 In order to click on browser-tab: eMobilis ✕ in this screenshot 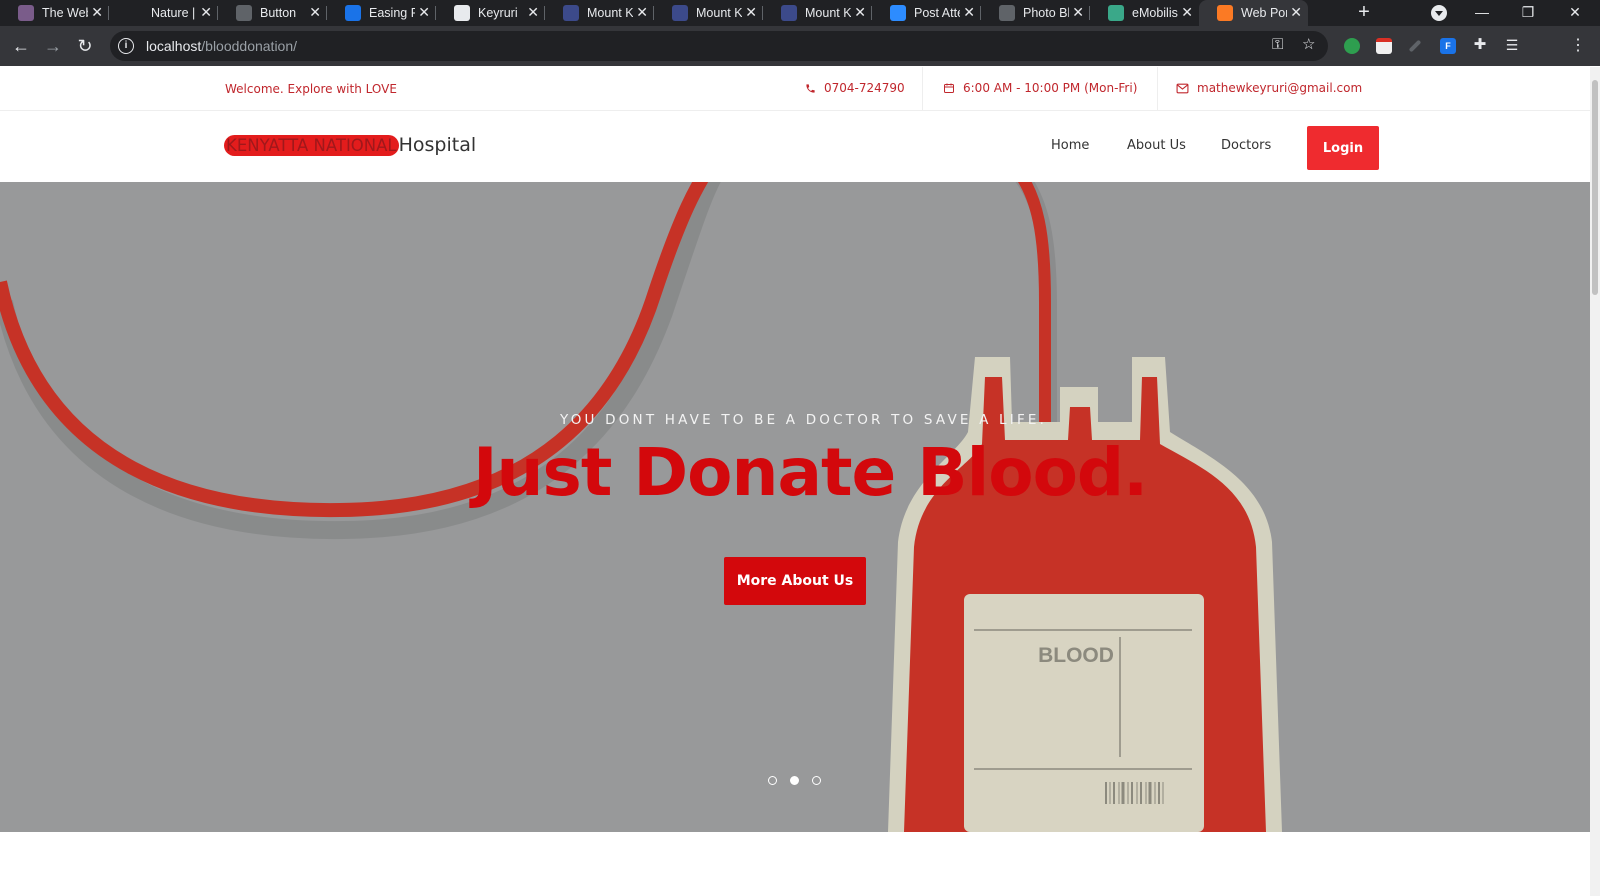, I will do `click(1144, 13)`.